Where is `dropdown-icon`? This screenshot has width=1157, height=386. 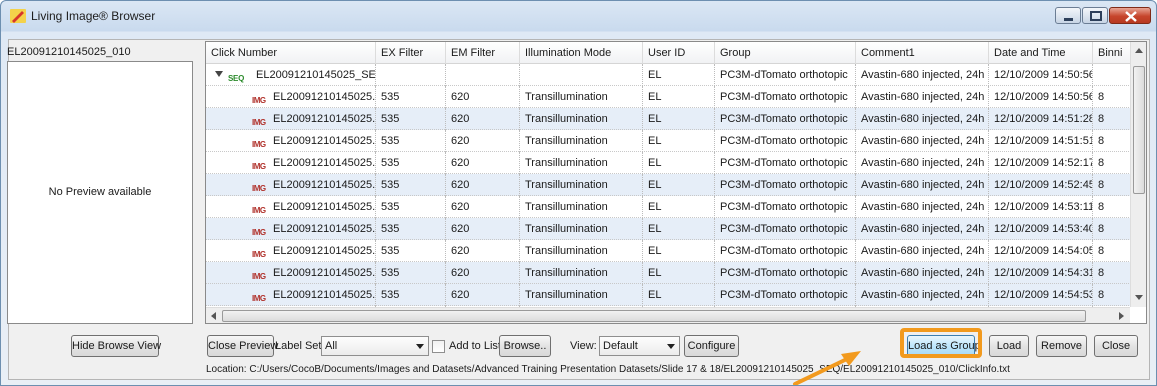 dropdown-icon is located at coordinates (671, 346).